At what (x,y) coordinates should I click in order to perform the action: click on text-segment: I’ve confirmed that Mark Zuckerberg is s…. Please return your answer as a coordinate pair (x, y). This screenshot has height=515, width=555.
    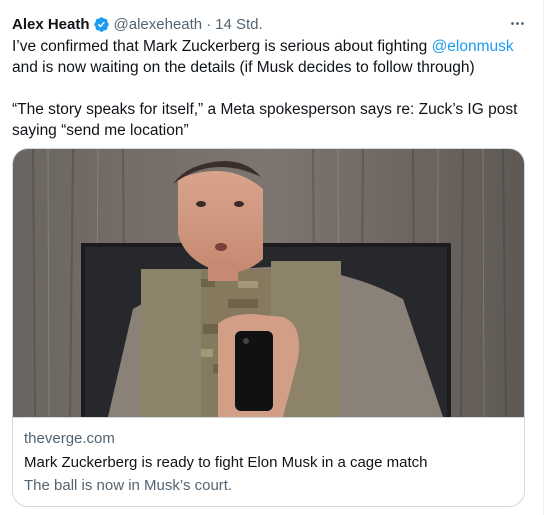
    Looking at the image, I should click on (222, 46).